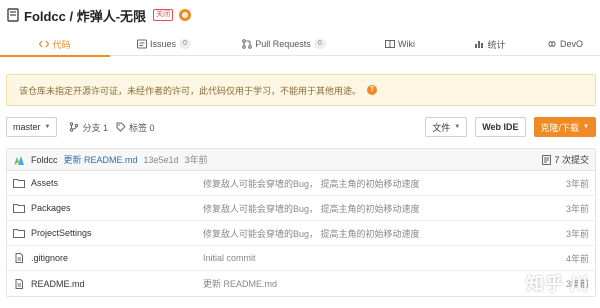  What do you see at coordinates (142, 44) in the screenshot?
I see `issues-icon` at bounding box center [142, 44].